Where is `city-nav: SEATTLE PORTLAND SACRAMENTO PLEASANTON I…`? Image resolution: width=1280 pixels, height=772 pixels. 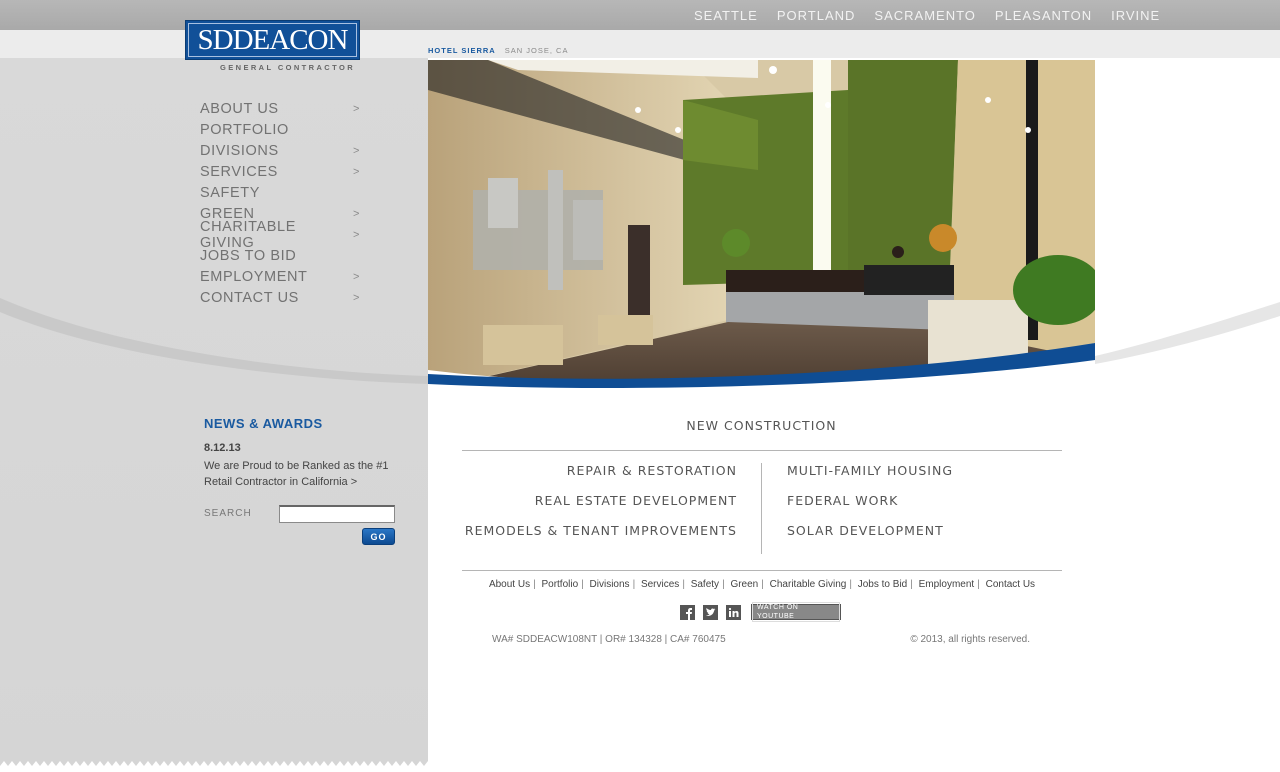 city-nav: SEATTLE PORTLAND SACRAMENTO PLEASANTON I… is located at coordinates (927, 15).